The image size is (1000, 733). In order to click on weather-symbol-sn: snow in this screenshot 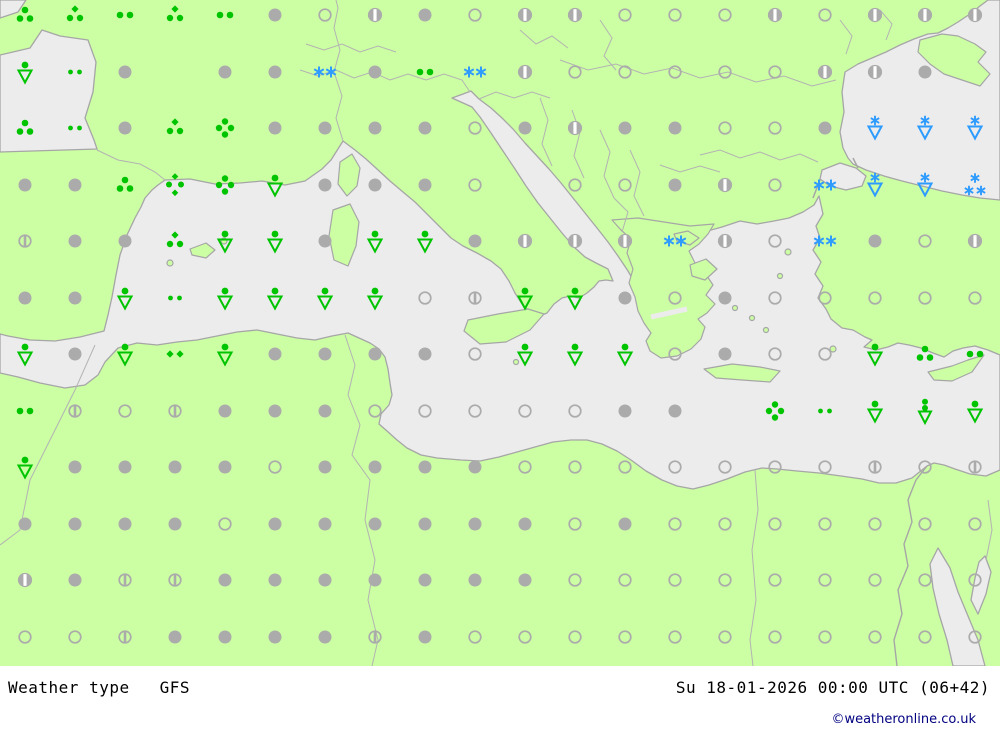, I will do `click(825, 185)`.